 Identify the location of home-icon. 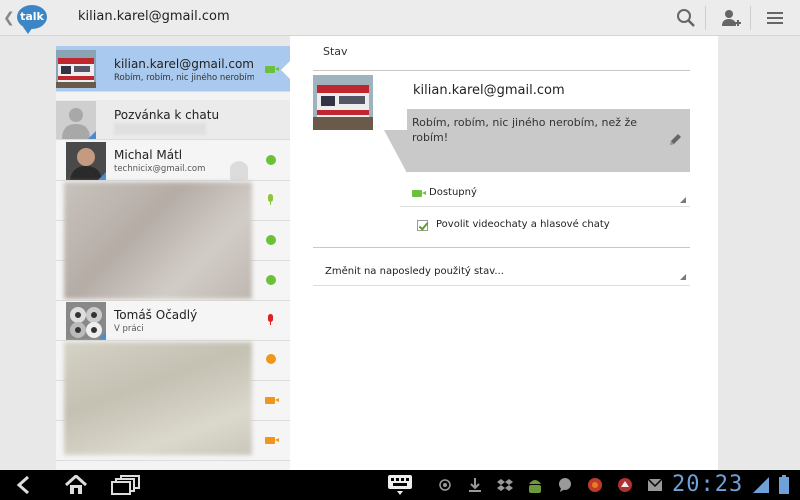
(76, 485).